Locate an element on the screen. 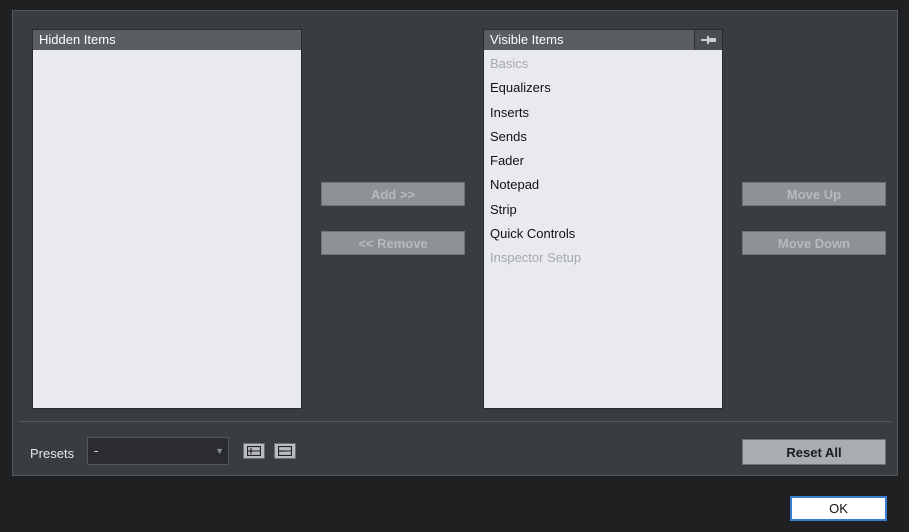 Image resolution: width=909 pixels, height=532 pixels. move-down-button: Move Down is located at coordinates (814, 243).